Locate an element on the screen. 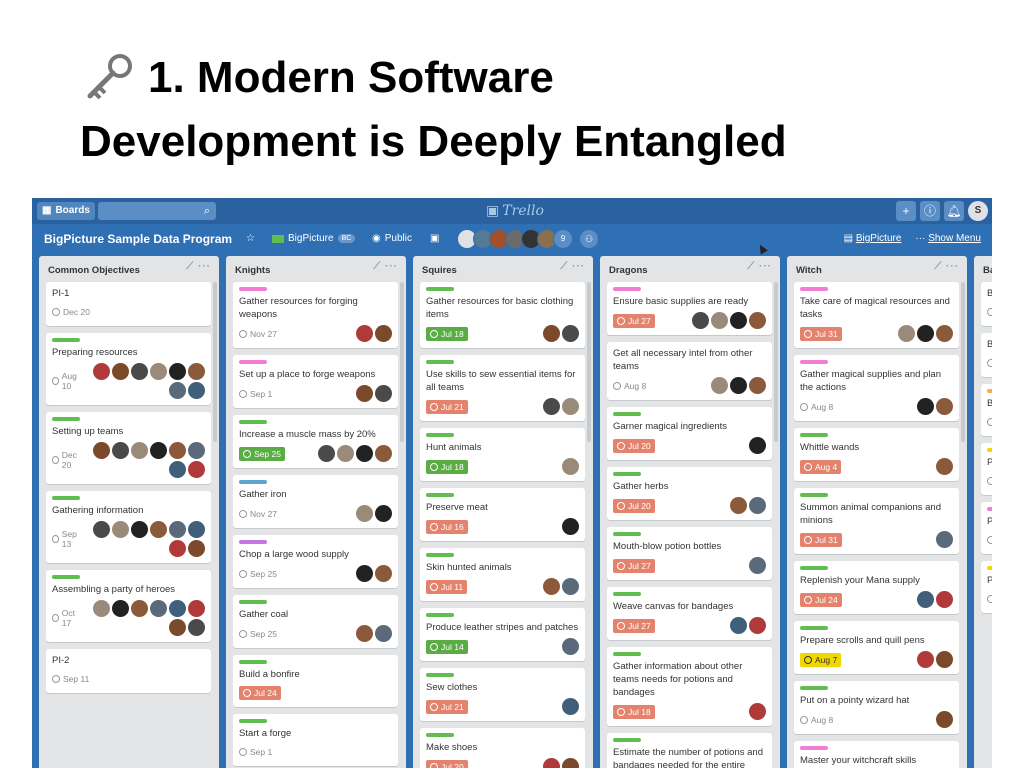 The width and height of the screenshot is (1024, 768). card: PI-2 Sep 11 is located at coordinates (128, 671).